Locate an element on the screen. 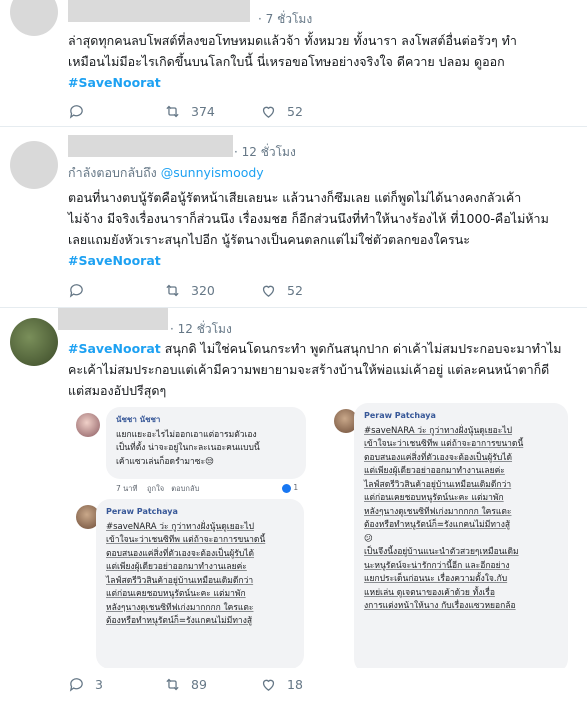 The height and width of the screenshot is (704, 587). like-button: 18 is located at coordinates (308, 684).